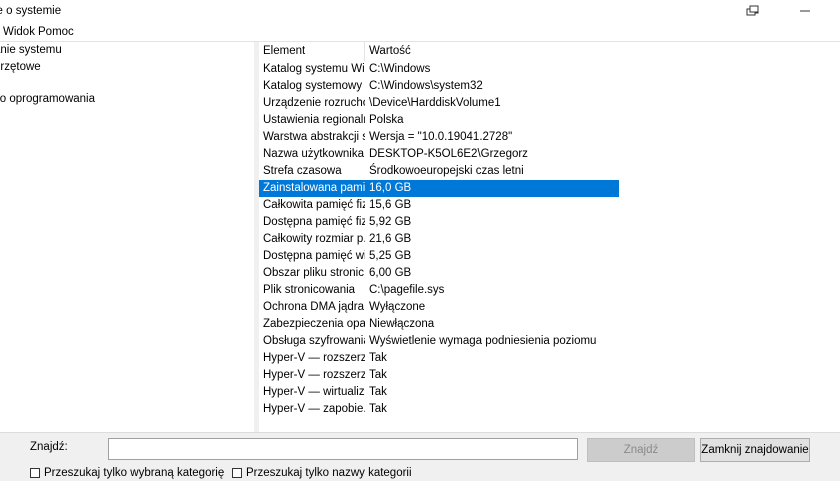  Describe the element at coordinates (400, 69) in the screenshot. I see `cell-value: C:\Windows` at that location.